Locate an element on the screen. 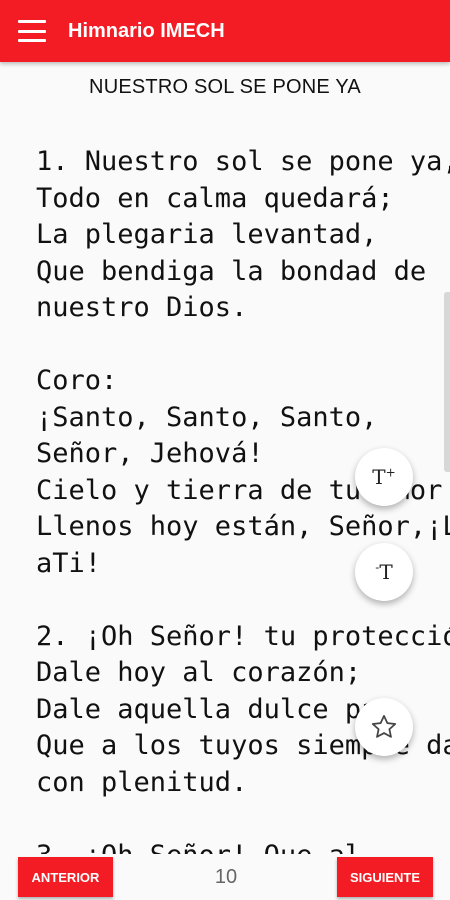 This screenshot has height=900, width=450. decrease-font-button: -T is located at coordinates (384, 572).